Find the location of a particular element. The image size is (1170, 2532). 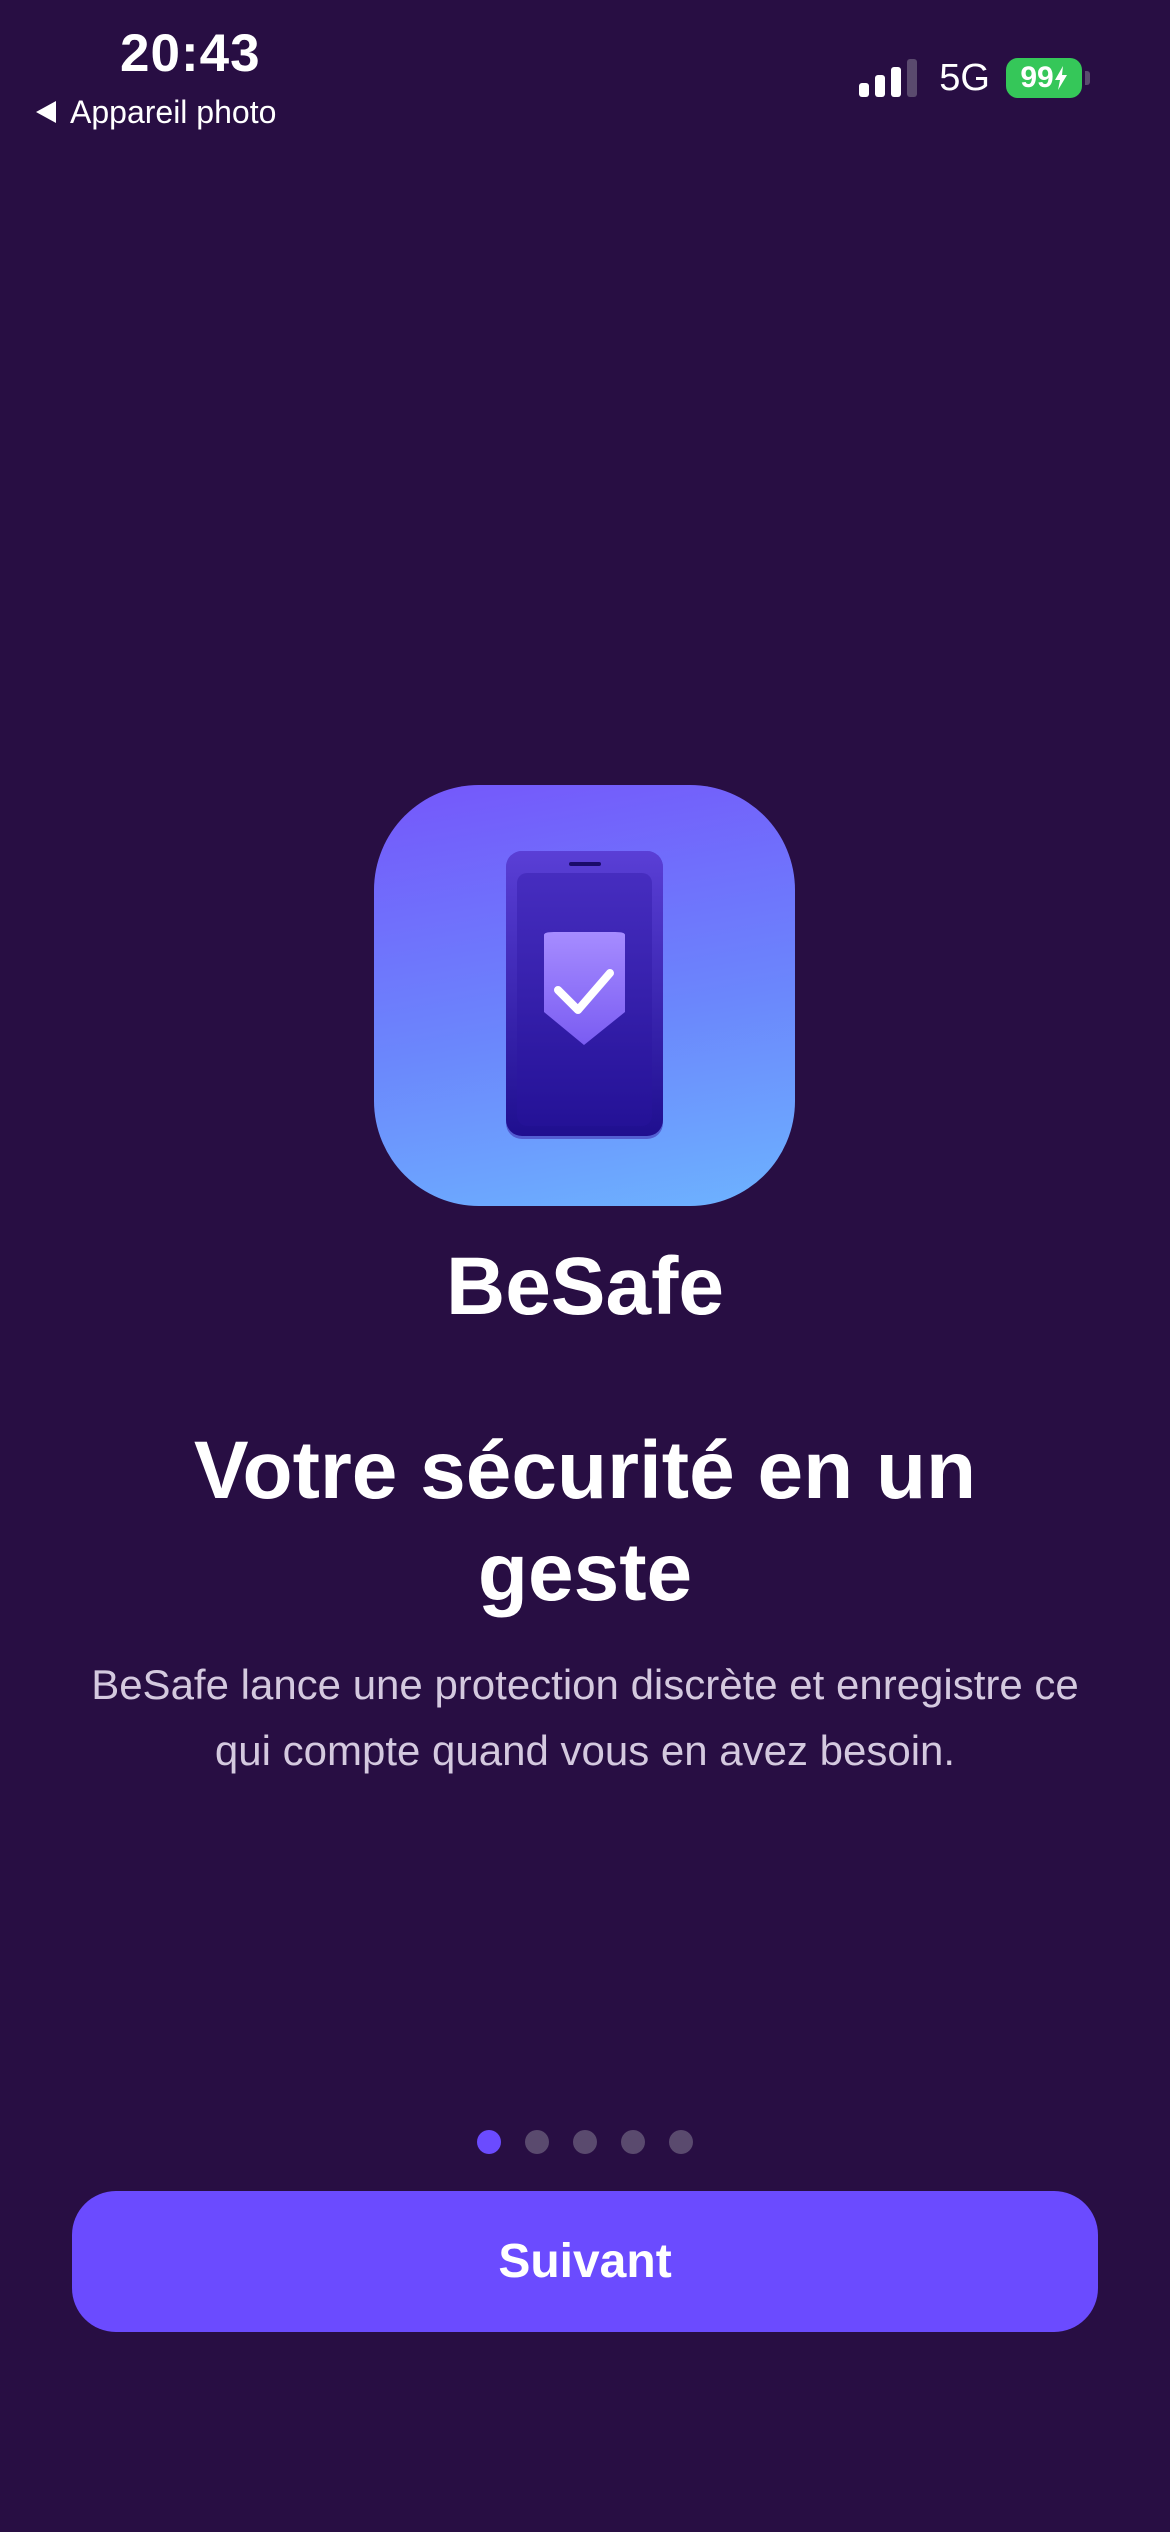

status-time: 20:43 is located at coordinates (190, 53).